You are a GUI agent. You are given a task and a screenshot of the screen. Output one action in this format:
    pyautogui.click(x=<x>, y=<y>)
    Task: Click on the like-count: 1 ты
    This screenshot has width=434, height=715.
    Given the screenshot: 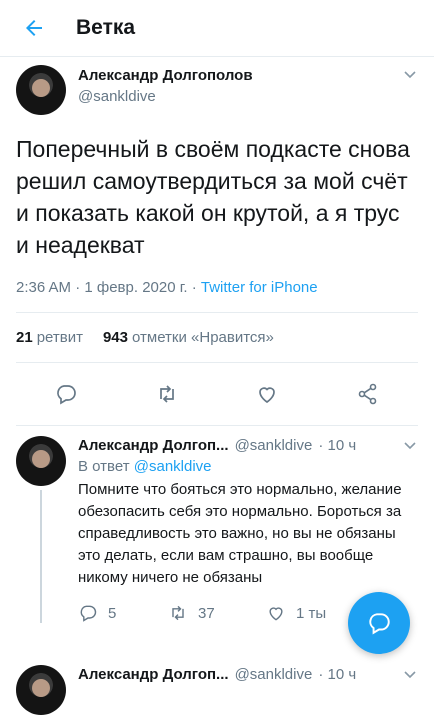 What is the action you would take?
    pyautogui.click(x=311, y=613)
    